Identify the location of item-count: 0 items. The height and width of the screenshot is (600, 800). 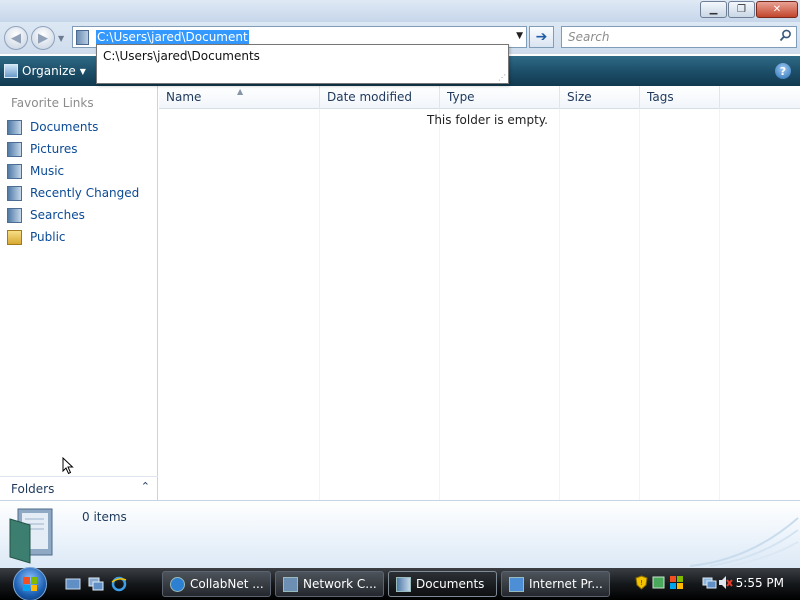
(104, 517).